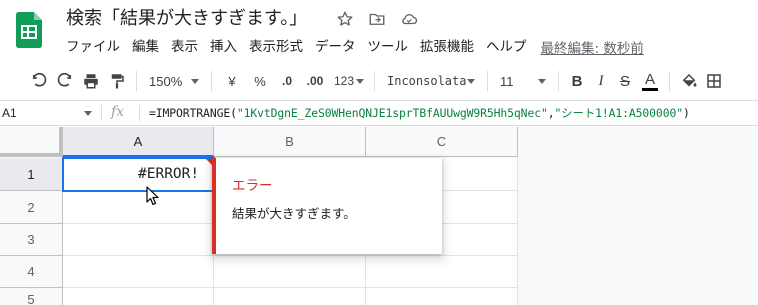 This screenshot has height=305, width=758. What do you see at coordinates (31, 240) in the screenshot?
I see `row-header-3: 3` at bounding box center [31, 240].